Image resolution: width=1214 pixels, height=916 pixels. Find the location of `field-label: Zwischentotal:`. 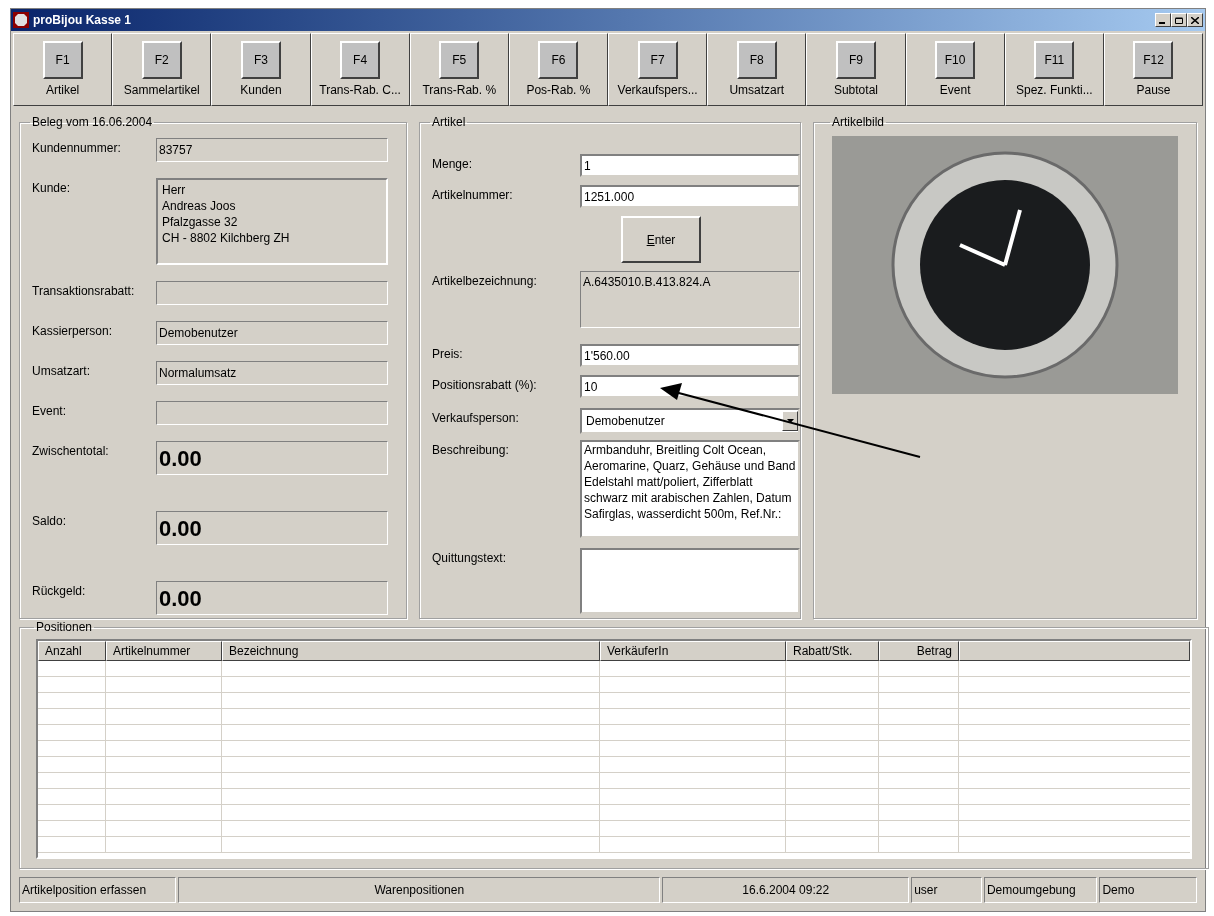

field-label: Zwischentotal: is located at coordinates (71, 451).